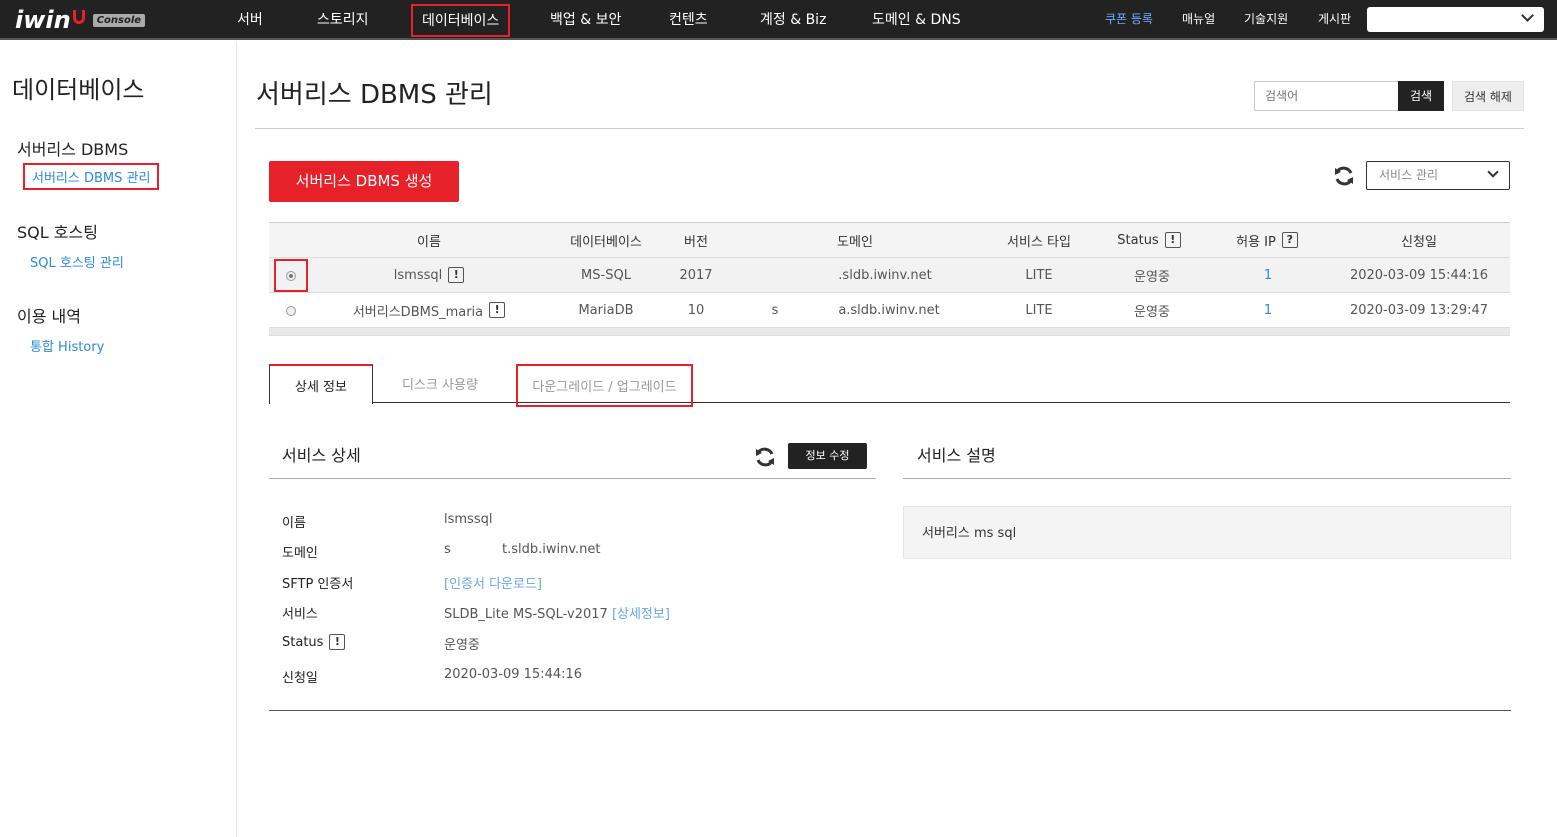 The width and height of the screenshot is (1557, 837). I want to click on coupon-link: 쿠폰 등록, so click(1129, 20).